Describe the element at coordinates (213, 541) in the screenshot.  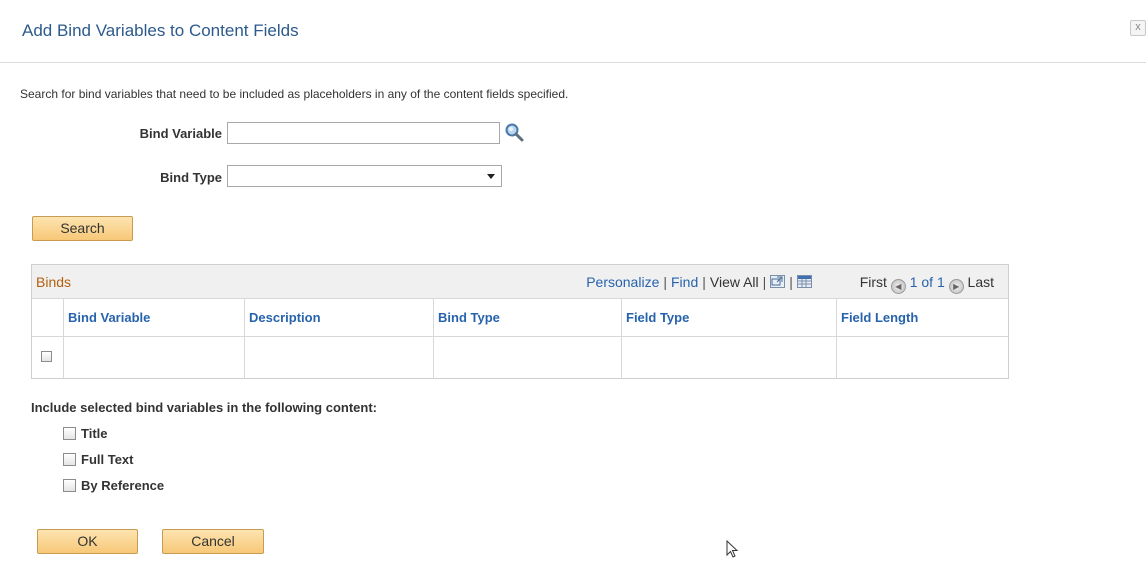
I see `cancel-button: Cancel` at that location.